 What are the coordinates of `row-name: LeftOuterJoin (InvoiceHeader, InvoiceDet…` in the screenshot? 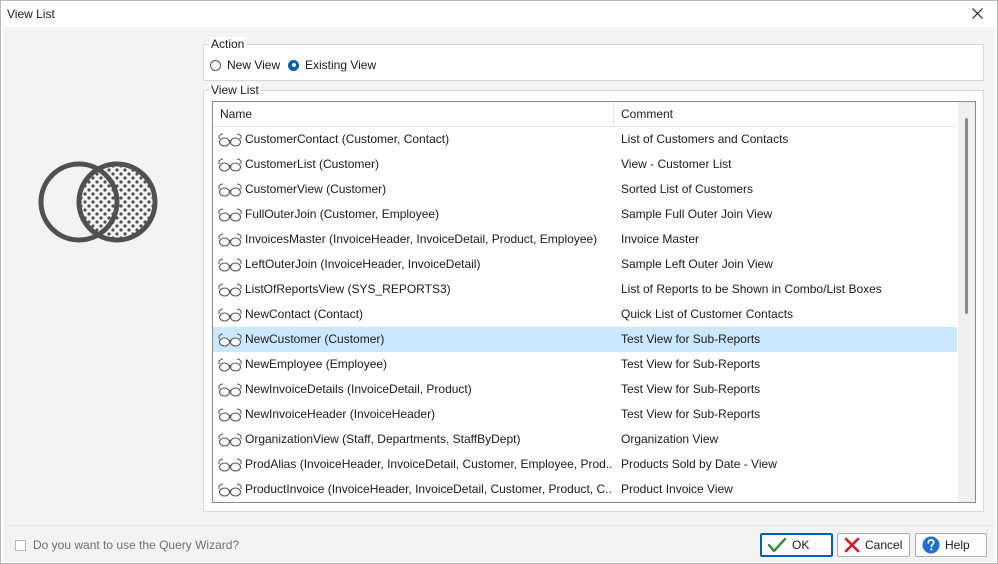 It's located at (363, 264).